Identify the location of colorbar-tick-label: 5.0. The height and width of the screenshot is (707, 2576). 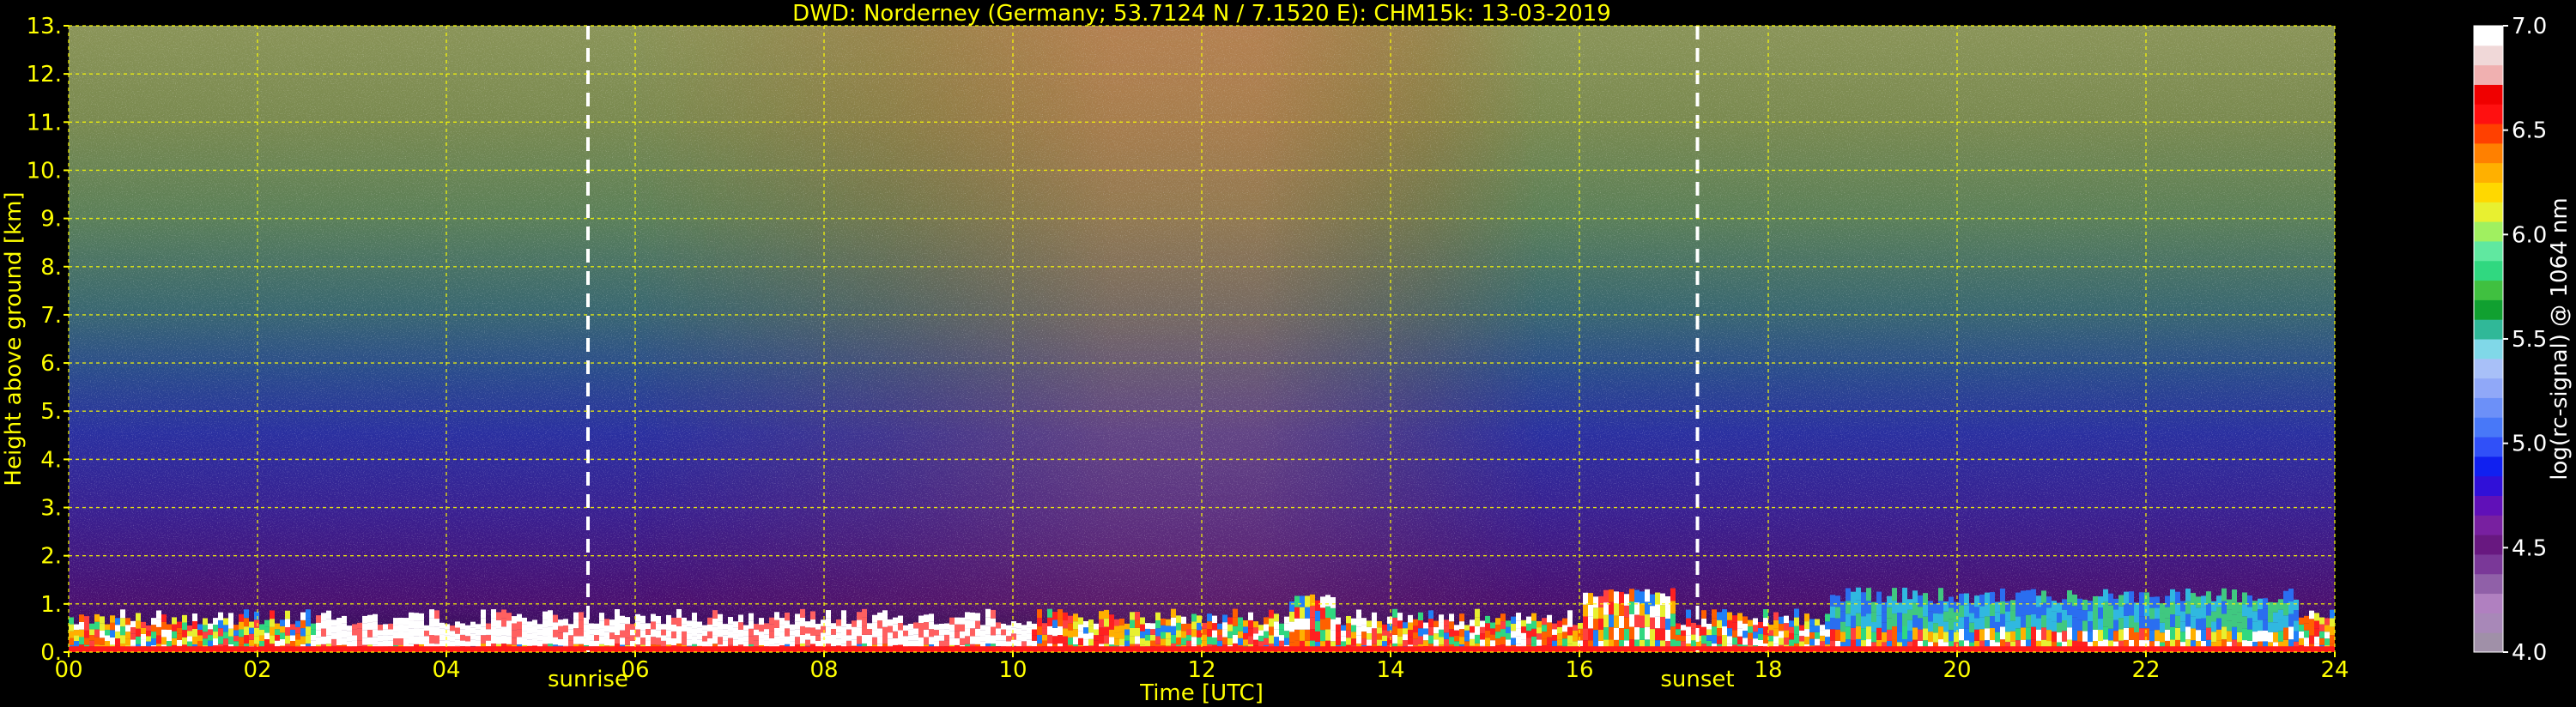
(2529, 444).